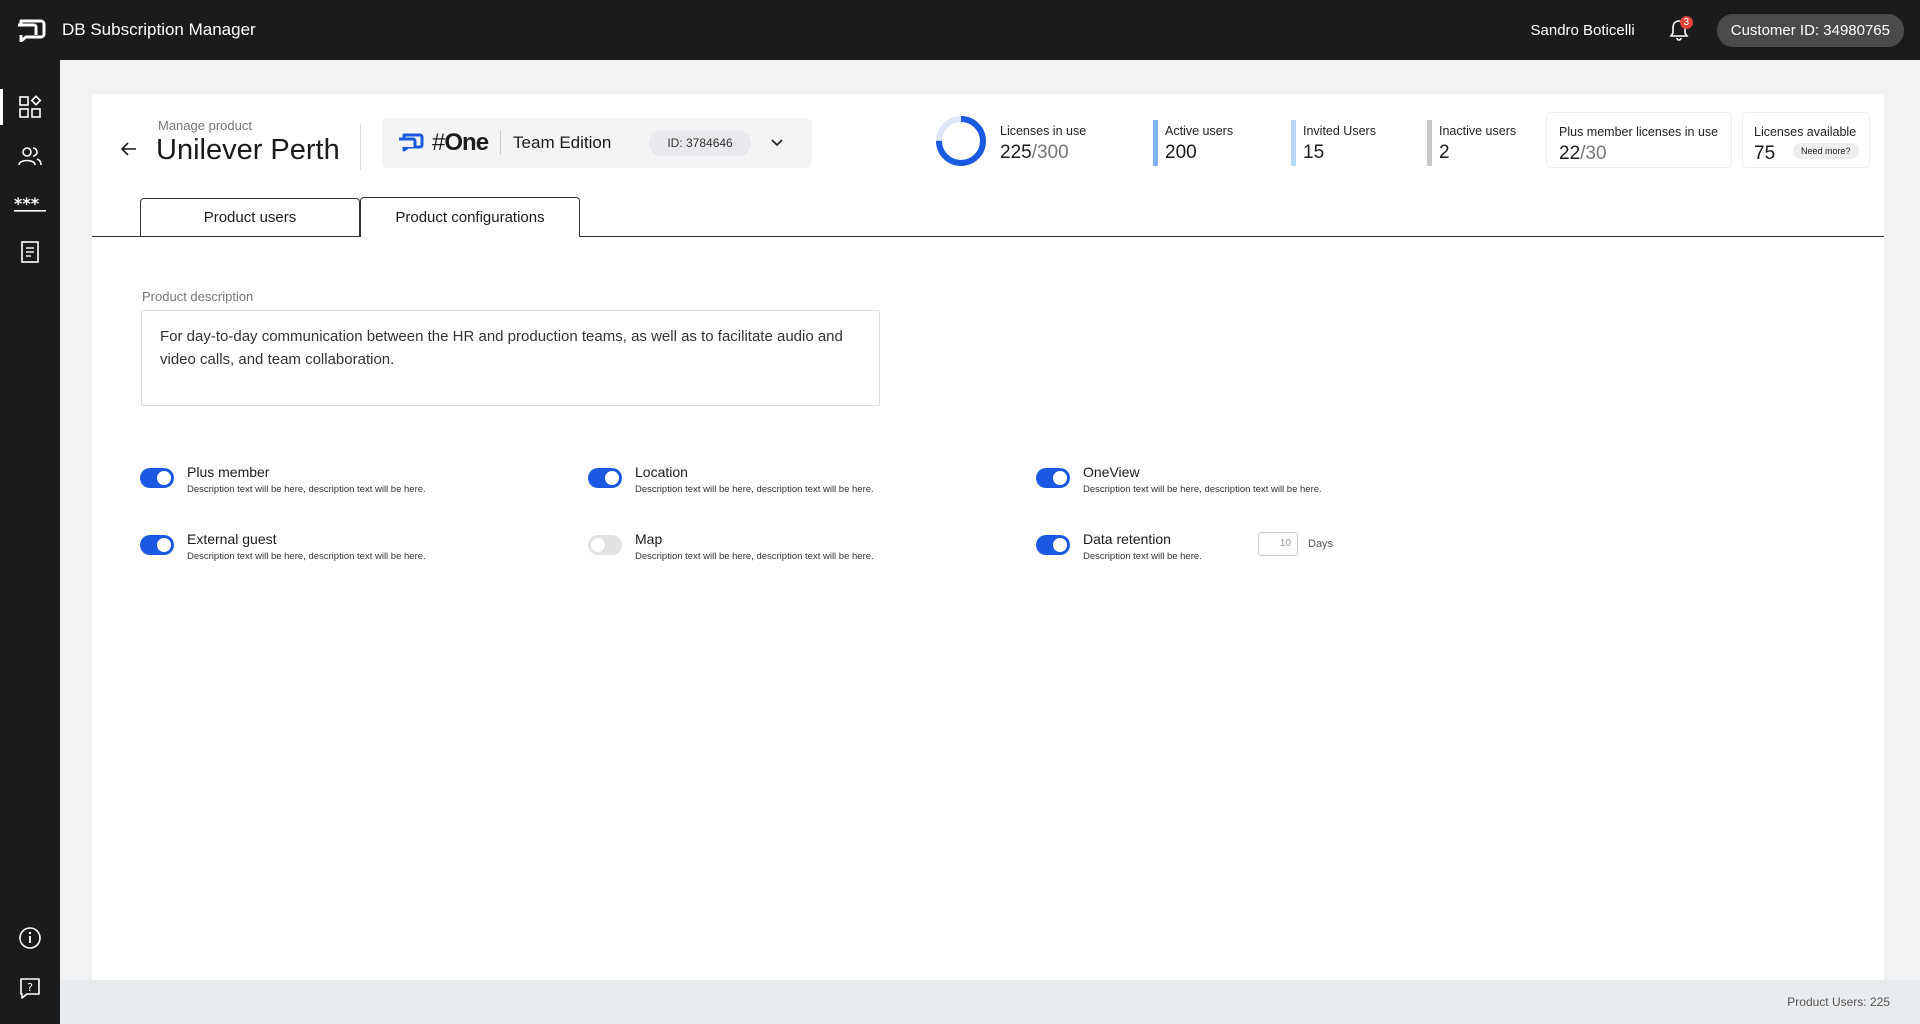  I want to click on active-users-bar, so click(1155, 143).